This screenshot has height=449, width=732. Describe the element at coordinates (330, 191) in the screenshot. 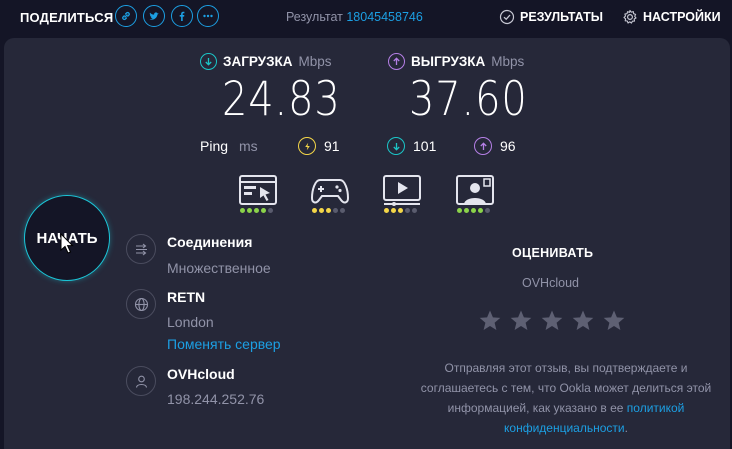

I see `gaming-icon` at that location.